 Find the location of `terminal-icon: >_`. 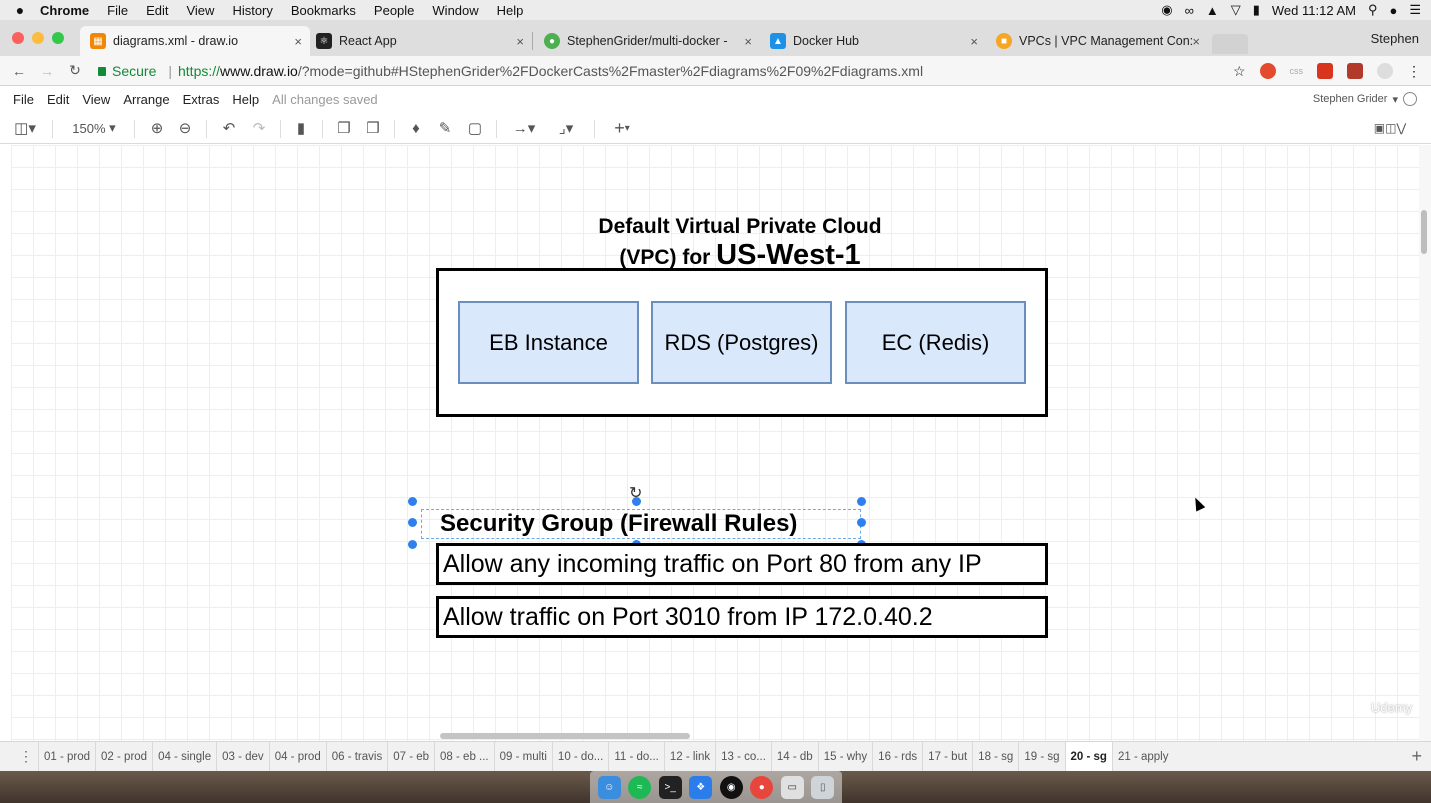

terminal-icon: >_ is located at coordinates (670, 787).